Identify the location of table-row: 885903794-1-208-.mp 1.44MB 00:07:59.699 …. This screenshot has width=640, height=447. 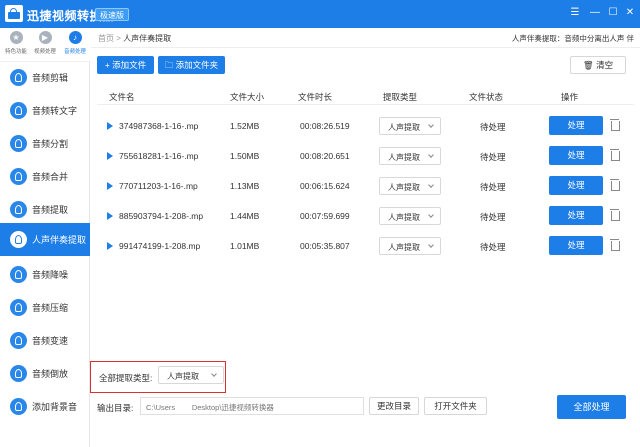
(365, 216).